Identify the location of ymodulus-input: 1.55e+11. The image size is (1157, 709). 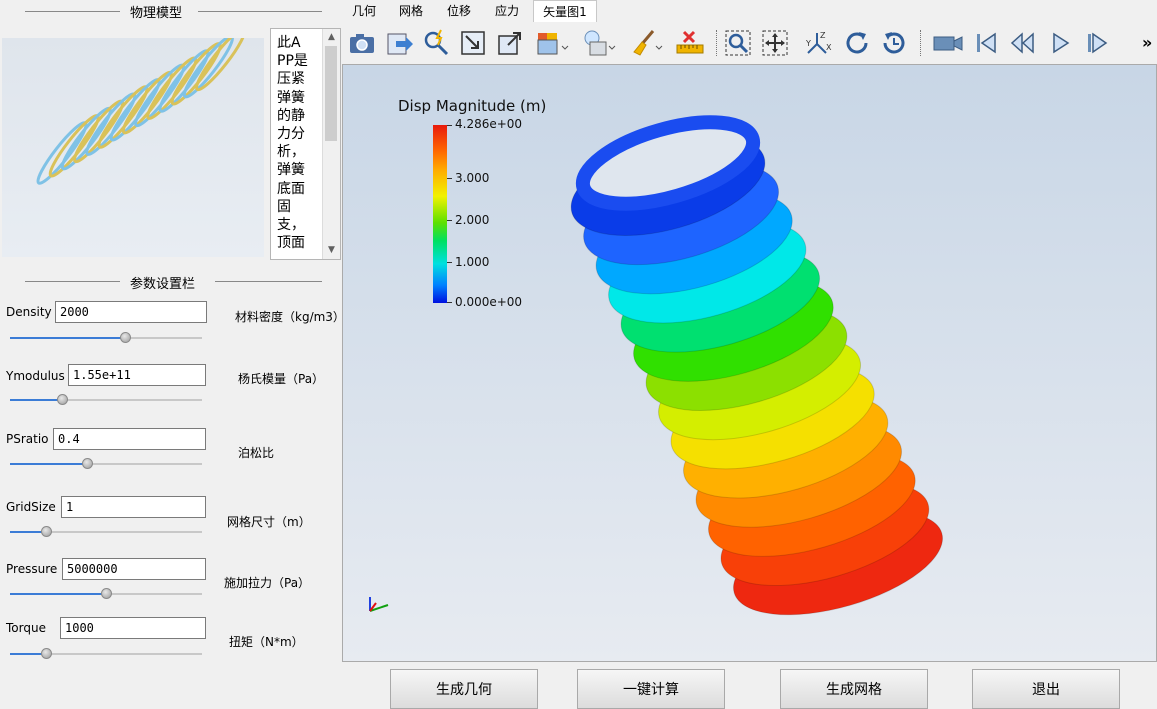
(137, 375).